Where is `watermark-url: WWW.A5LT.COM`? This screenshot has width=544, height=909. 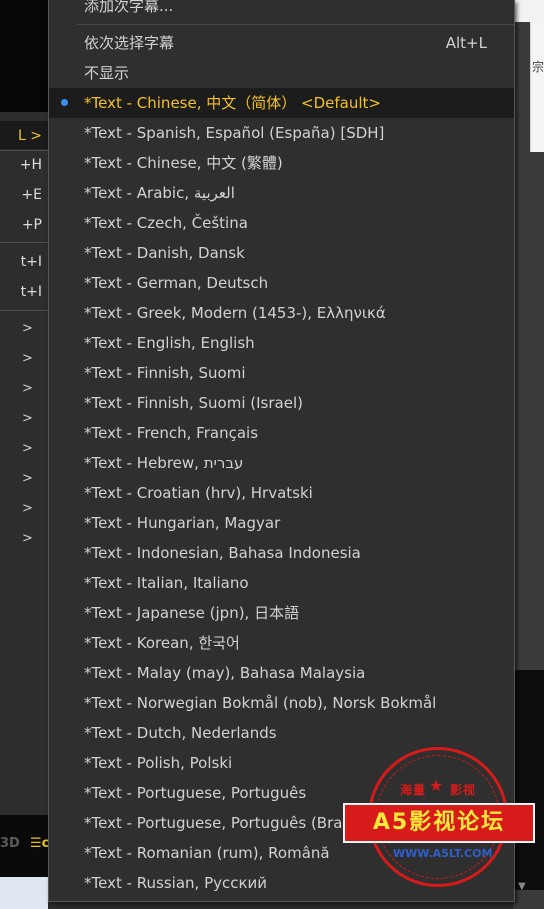
watermark-url: WWW.A5LT.COM is located at coordinates (443, 853).